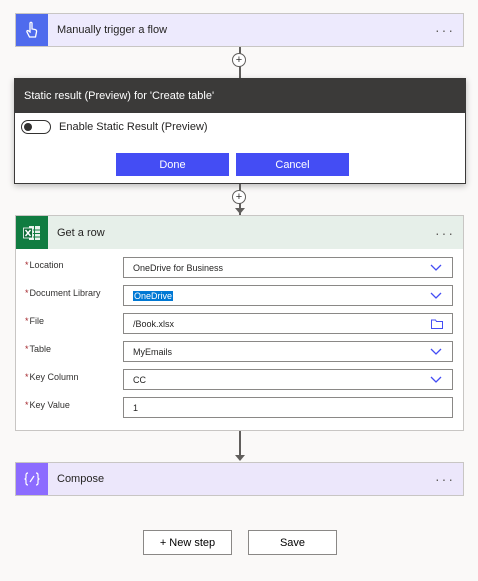 This screenshot has height=581, width=478. What do you see at coordinates (133, 127) in the screenshot?
I see `static-result-toggle-label: Enable Static Result (Preview)` at bounding box center [133, 127].